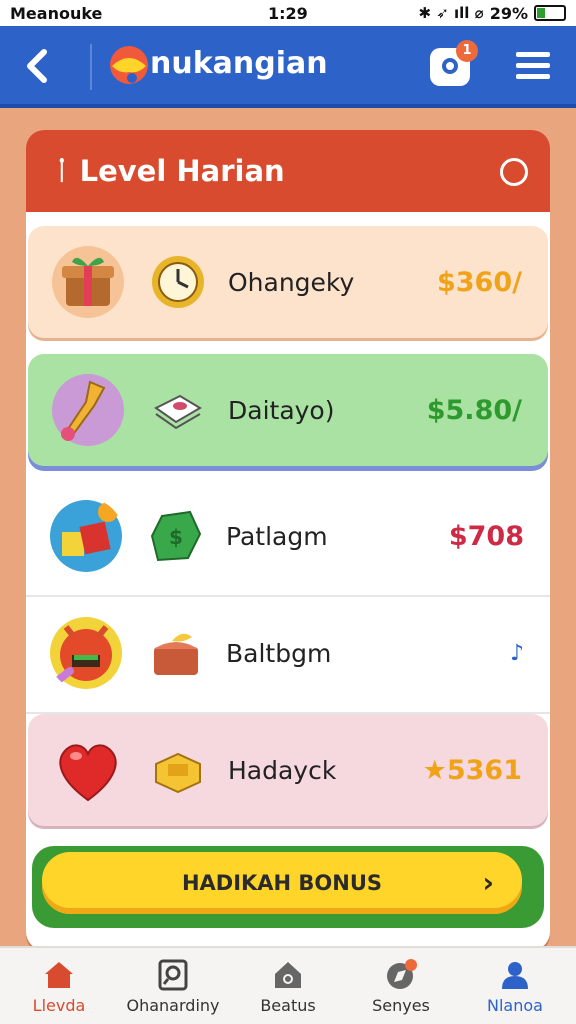 The image size is (576, 1024). I want to click on item-price: $360/, so click(479, 282).